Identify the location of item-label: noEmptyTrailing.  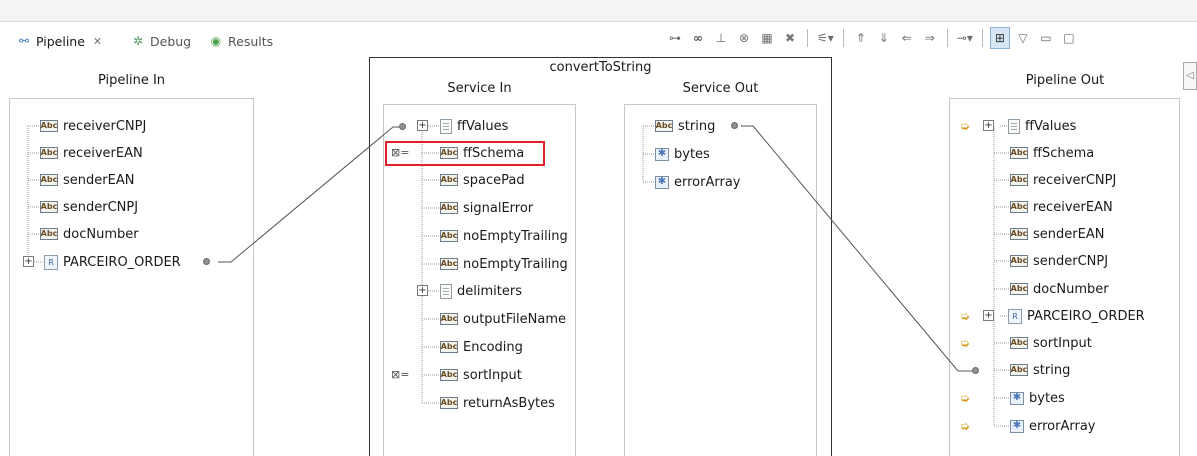
(515, 264).